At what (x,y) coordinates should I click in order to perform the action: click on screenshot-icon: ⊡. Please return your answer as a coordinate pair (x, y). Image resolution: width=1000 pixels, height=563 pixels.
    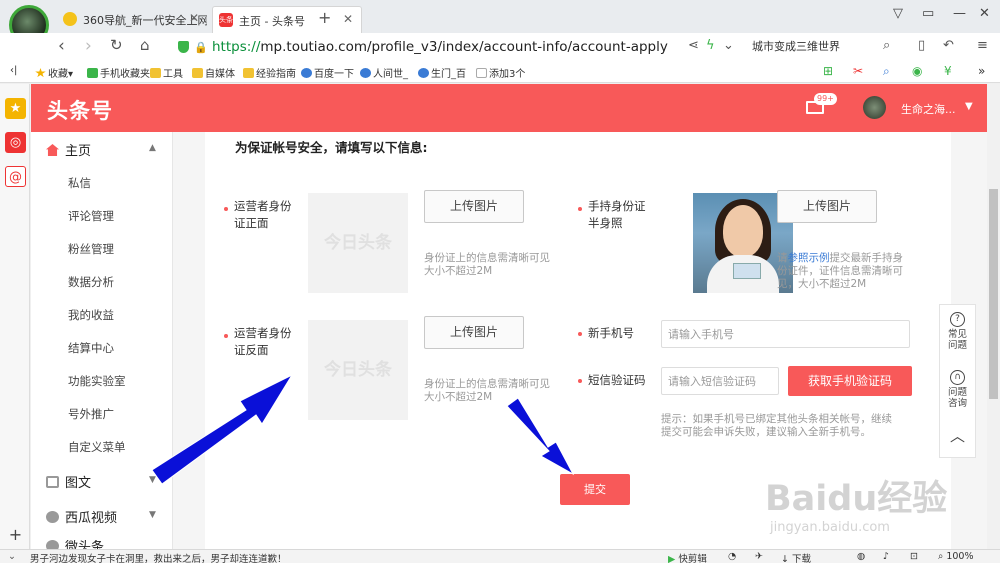
    Looking at the image, I should click on (914, 556).